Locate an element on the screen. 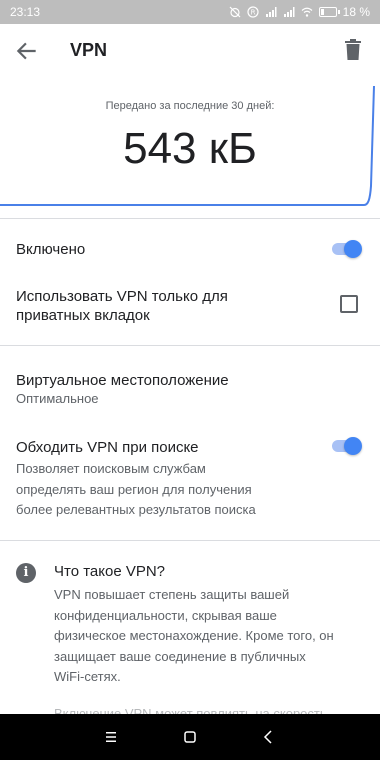  enabled-toggle is located at coordinates (346, 249).